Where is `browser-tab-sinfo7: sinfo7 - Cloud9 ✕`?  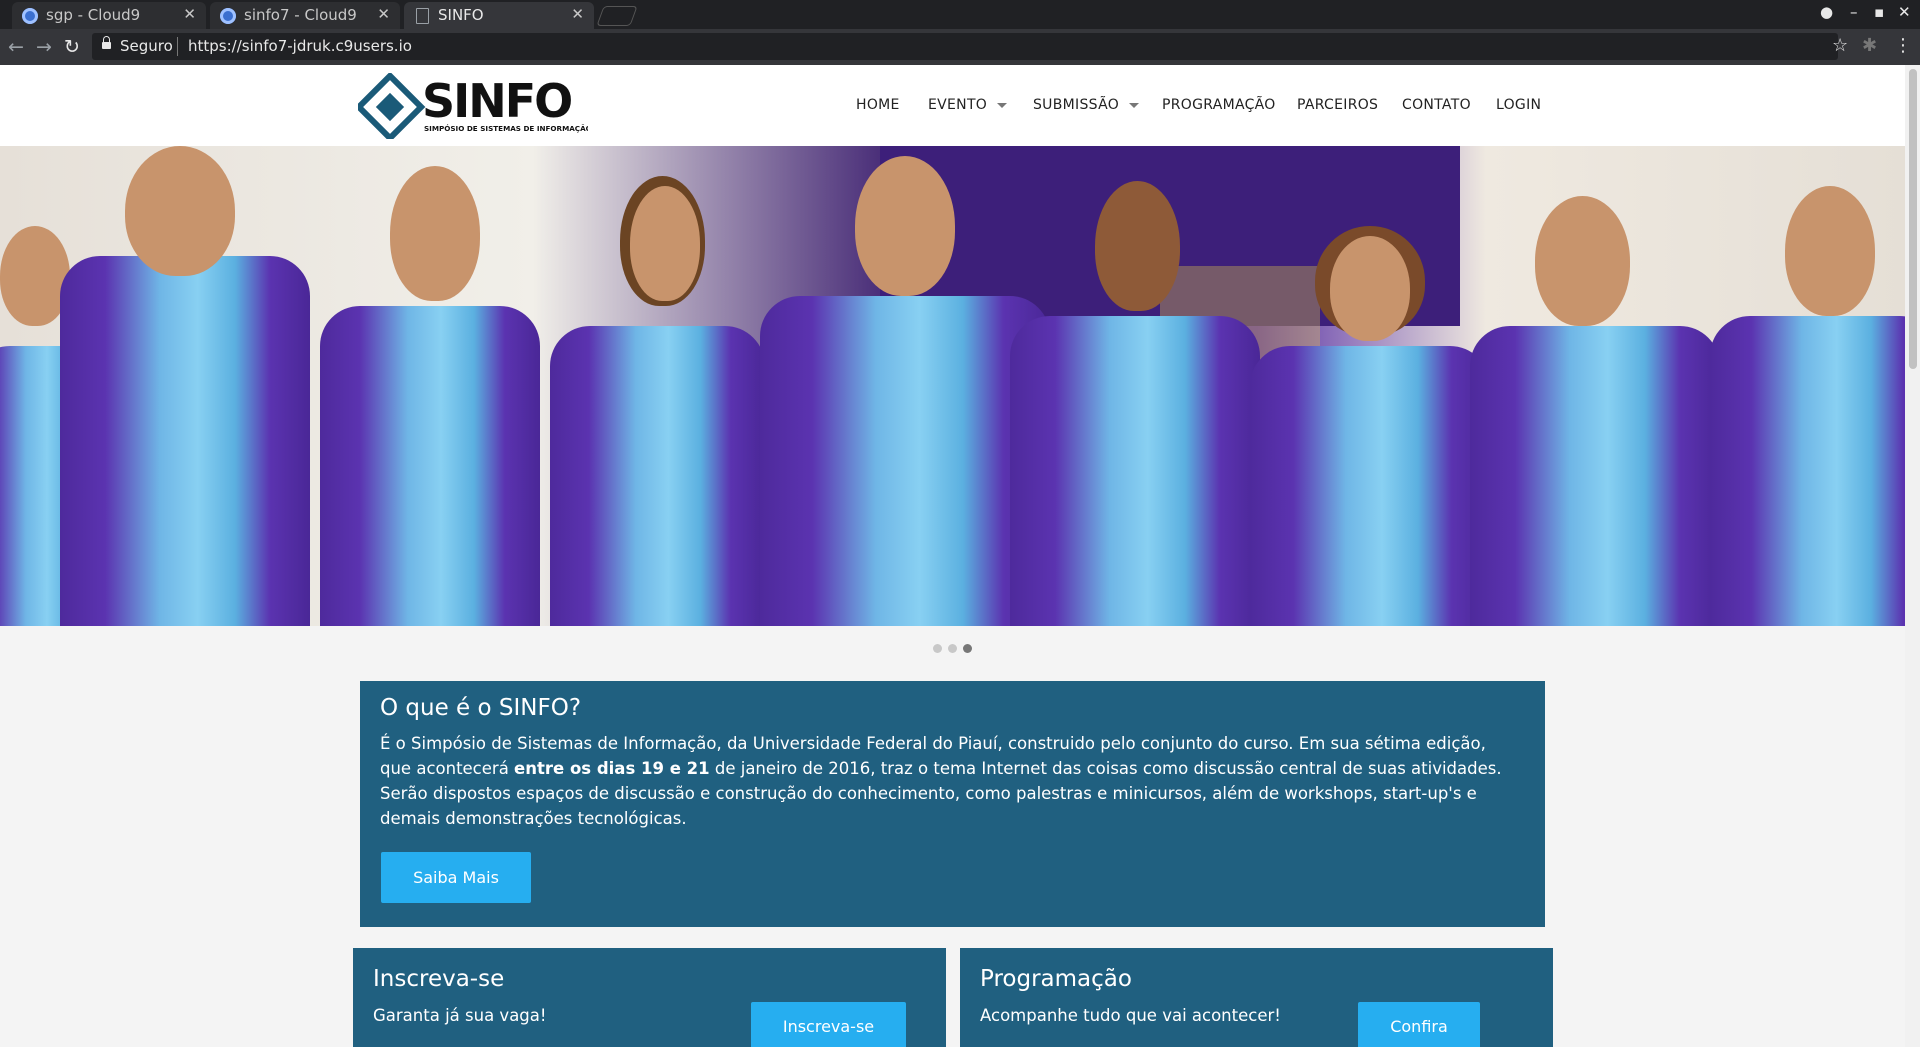 browser-tab-sinfo7: sinfo7 - Cloud9 ✕ is located at coordinates (305, 15).